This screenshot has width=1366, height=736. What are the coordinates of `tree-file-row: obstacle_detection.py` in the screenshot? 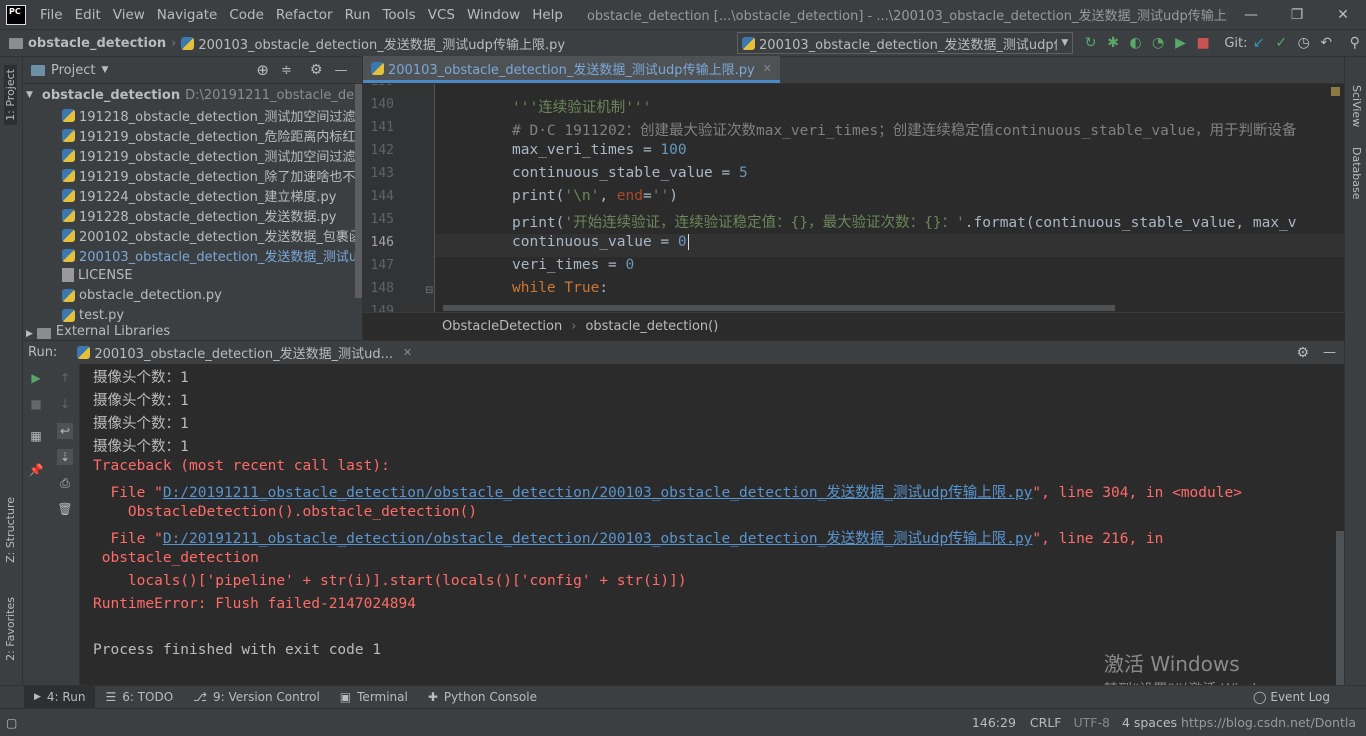 It's located at (192, 295).